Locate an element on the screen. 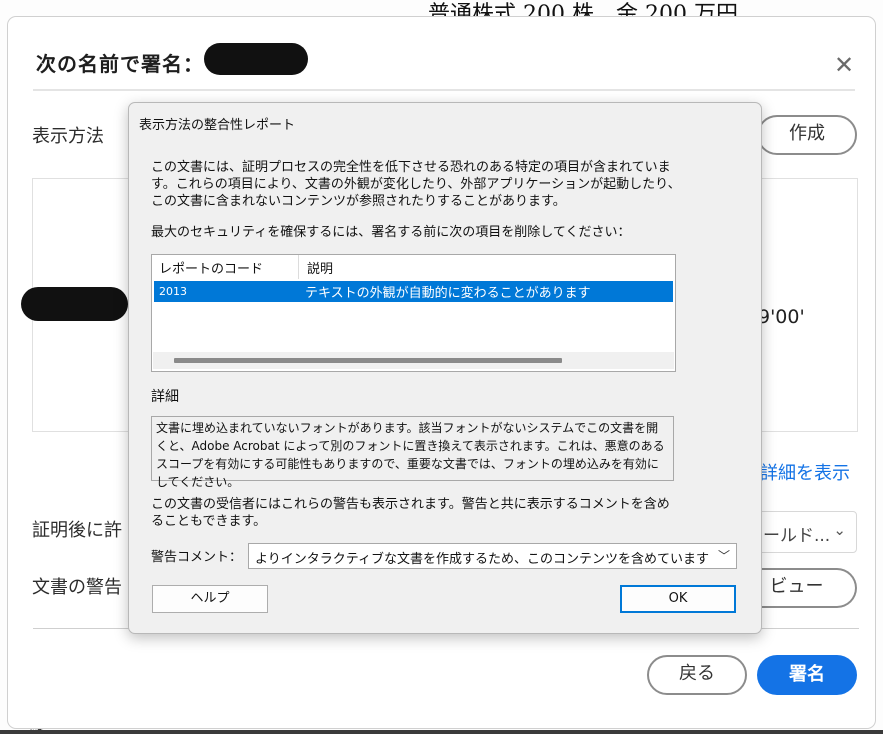 The image size is (883, 734). sign-button: 署名 is located at coordinates (807, 675).